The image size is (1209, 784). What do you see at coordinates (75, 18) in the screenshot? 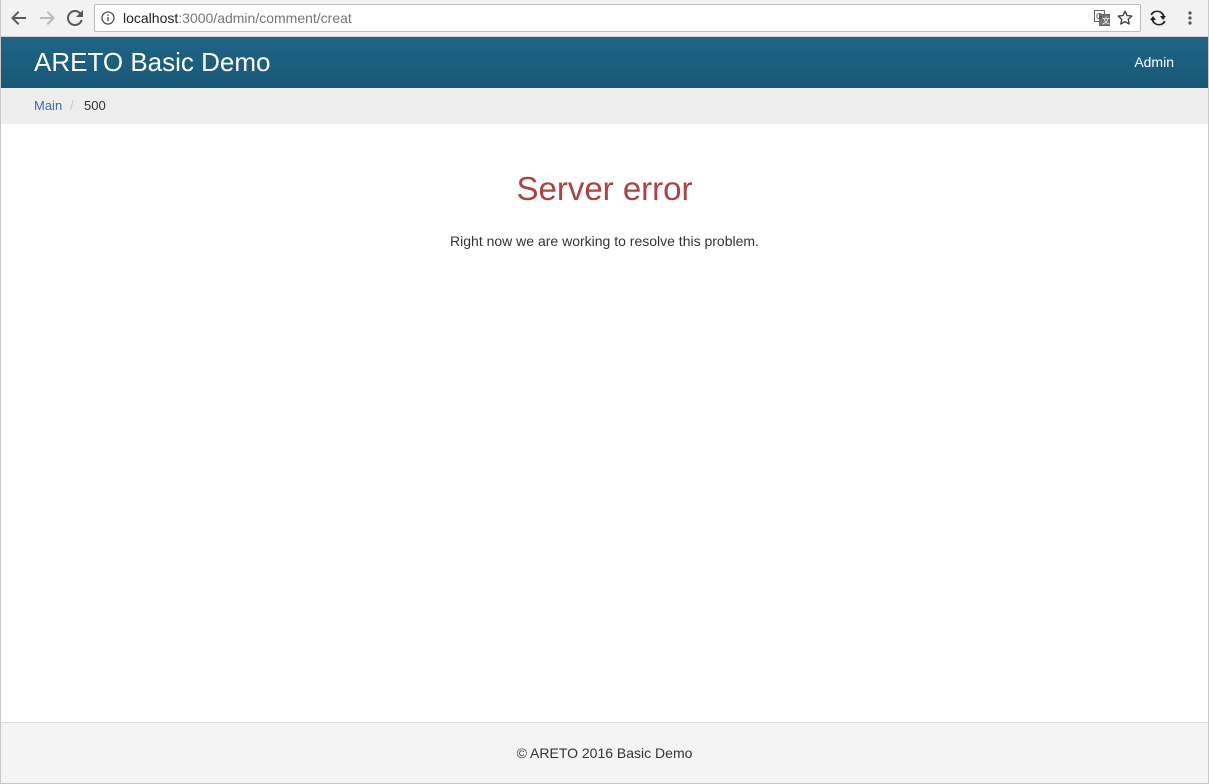
I see `reload-icon` at bounding box center [75, 18].